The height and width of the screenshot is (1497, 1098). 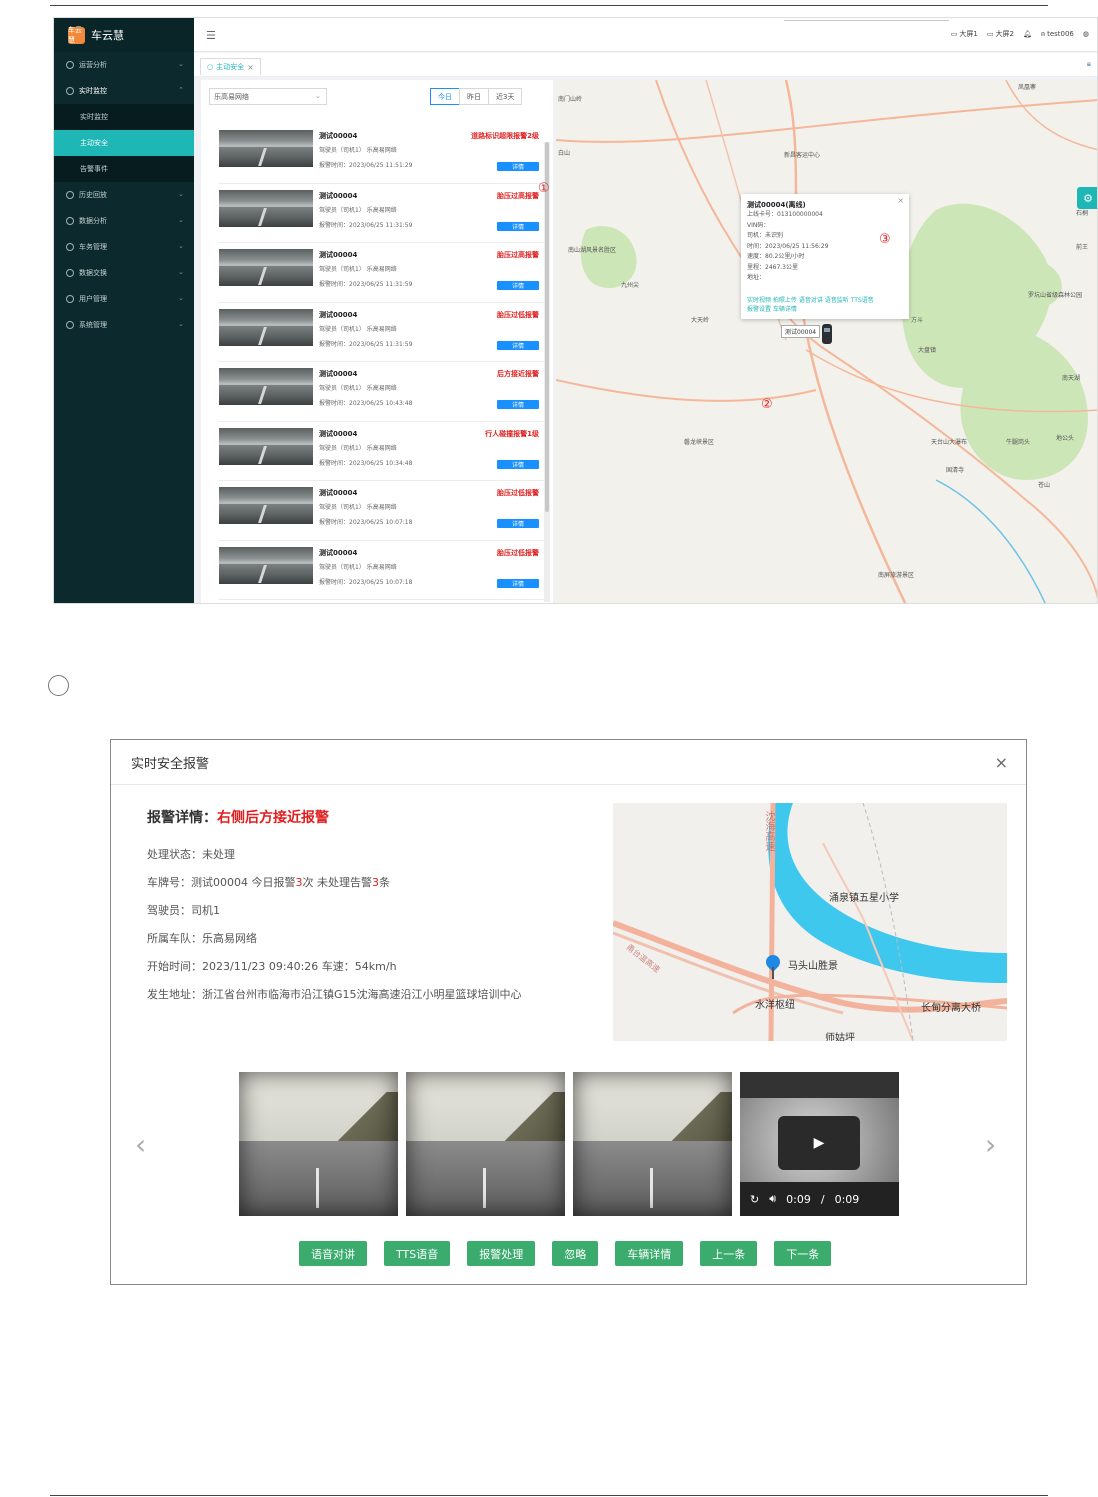 I want to click on user-menu: ⍝ test006, so click(x=1057, y=34).